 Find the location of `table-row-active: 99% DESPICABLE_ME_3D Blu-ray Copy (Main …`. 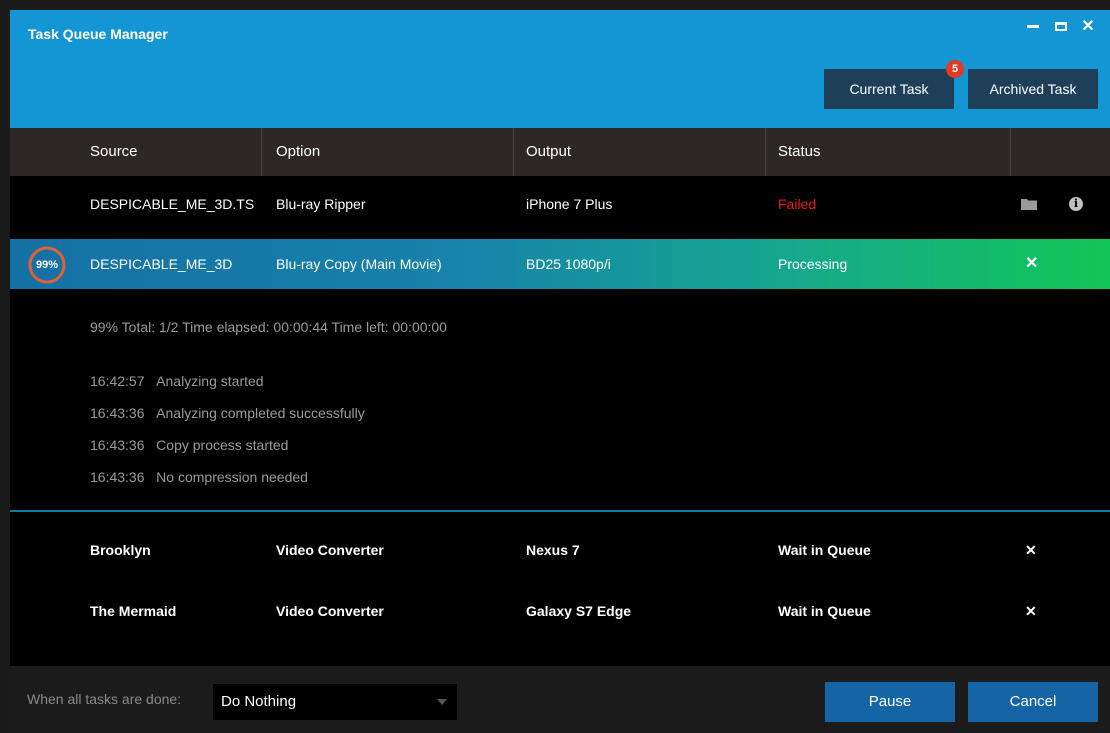

table-row-active: 99% DESPICABLE_ME_3D Blu-ray Copy (Main … is located at coordinates (560, 264).